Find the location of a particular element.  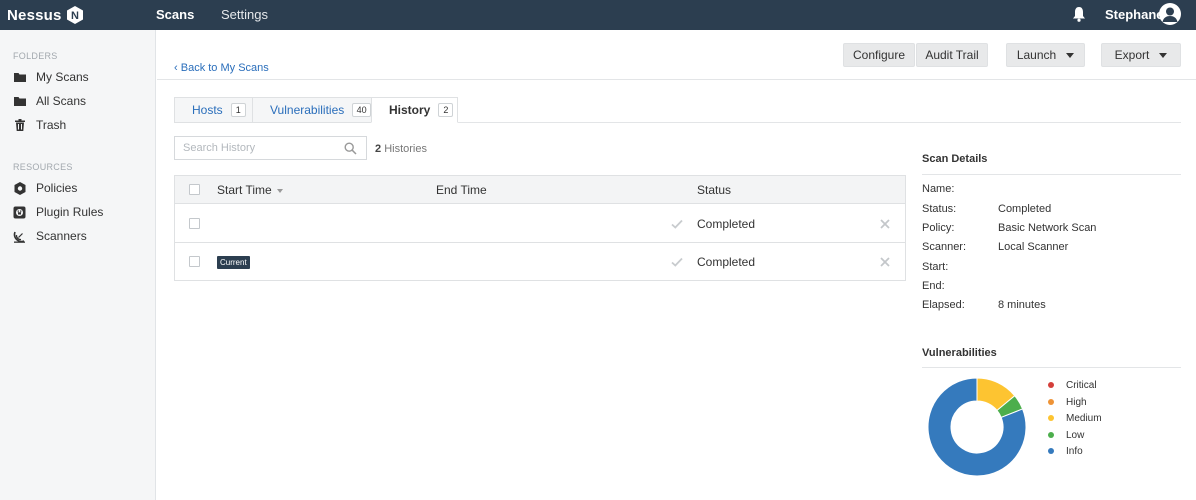

detail-key: Status: is located at coordinates (939, 209).